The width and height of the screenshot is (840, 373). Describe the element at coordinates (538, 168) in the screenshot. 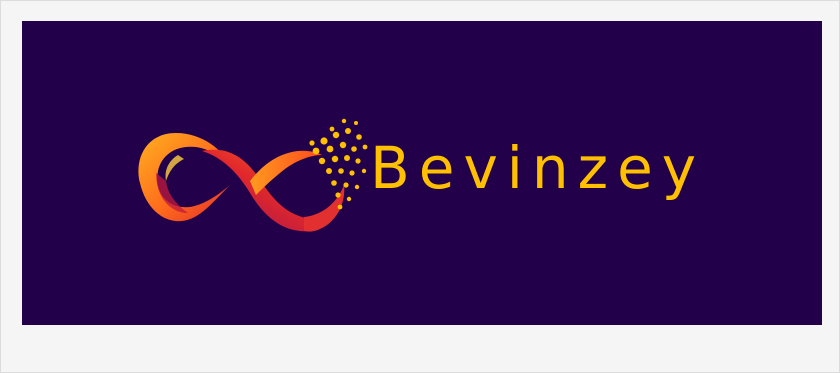

I see `brand-wordmark: Bevinzey` at that location.